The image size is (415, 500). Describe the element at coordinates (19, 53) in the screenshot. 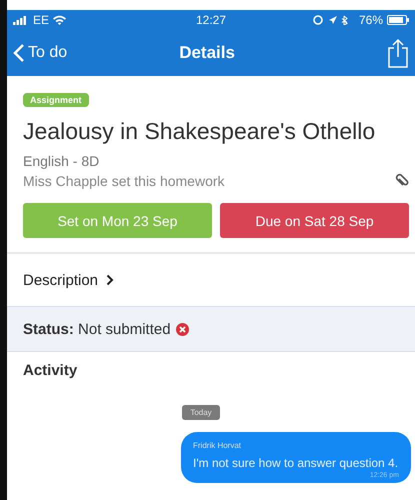

I see `back-chevron-icon` at that location.